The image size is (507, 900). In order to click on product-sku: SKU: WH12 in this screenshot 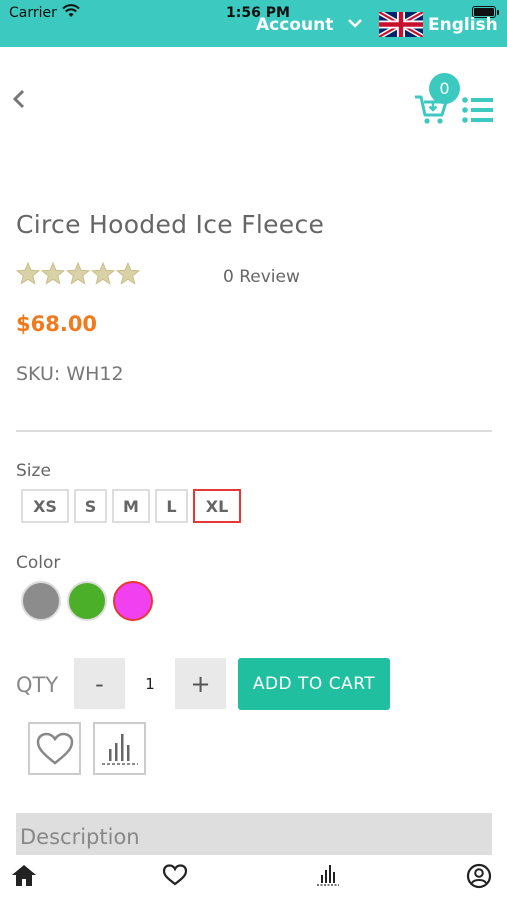, I will do `click(70, 374)`.